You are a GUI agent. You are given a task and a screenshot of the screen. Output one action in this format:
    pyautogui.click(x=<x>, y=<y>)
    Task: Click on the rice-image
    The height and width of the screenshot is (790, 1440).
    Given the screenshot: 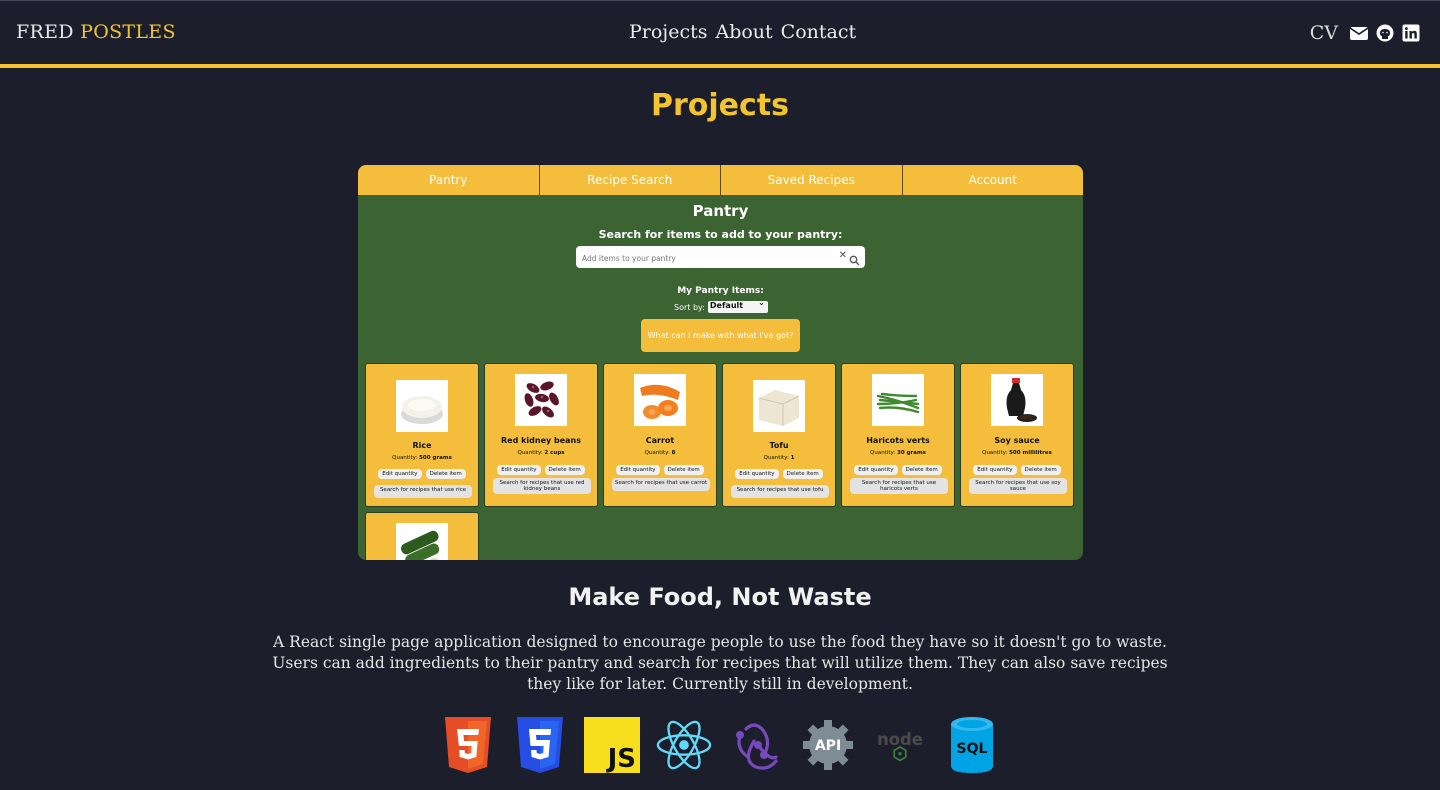 What is the action you would take?
    pyautogui.click(x=422, y=406)
    